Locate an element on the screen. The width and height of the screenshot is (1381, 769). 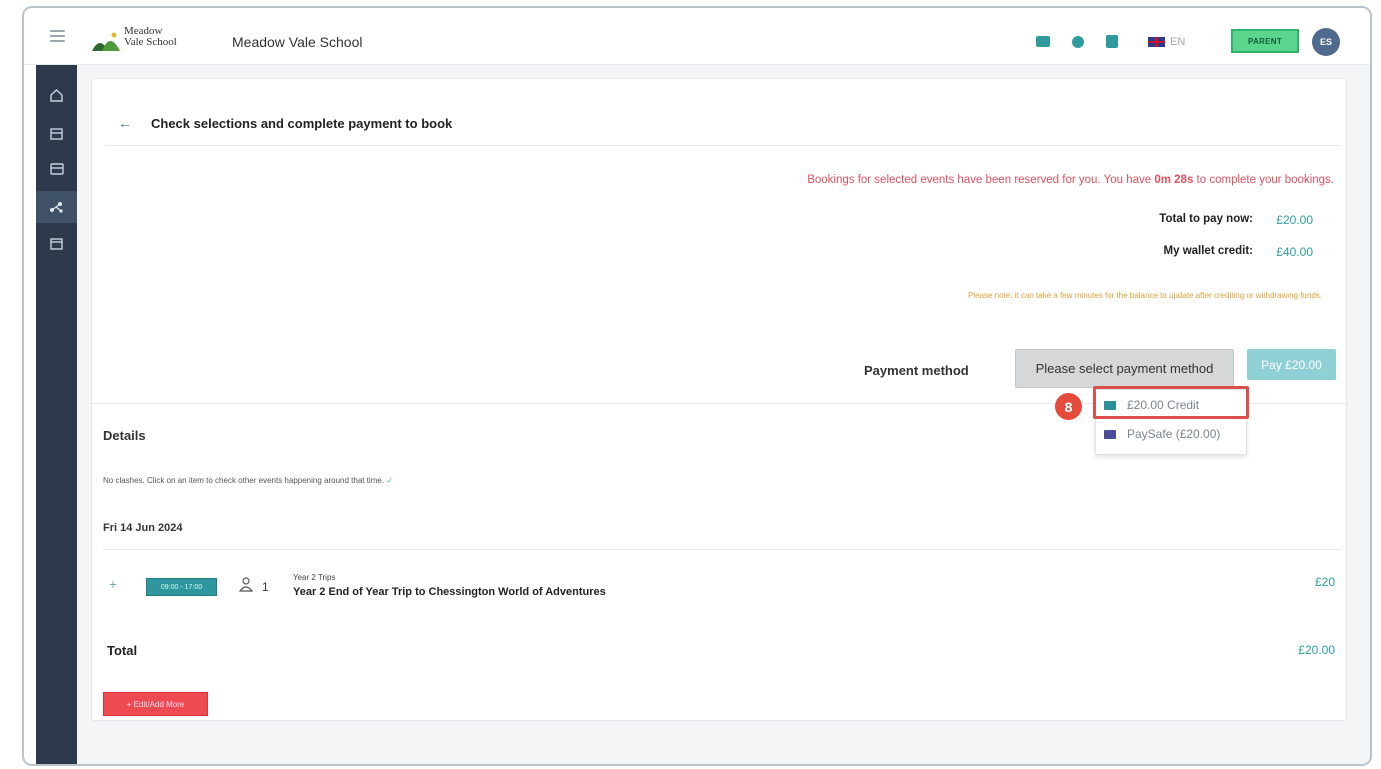
school-name: Meadow Vale School is located at coordinates (297, 42).